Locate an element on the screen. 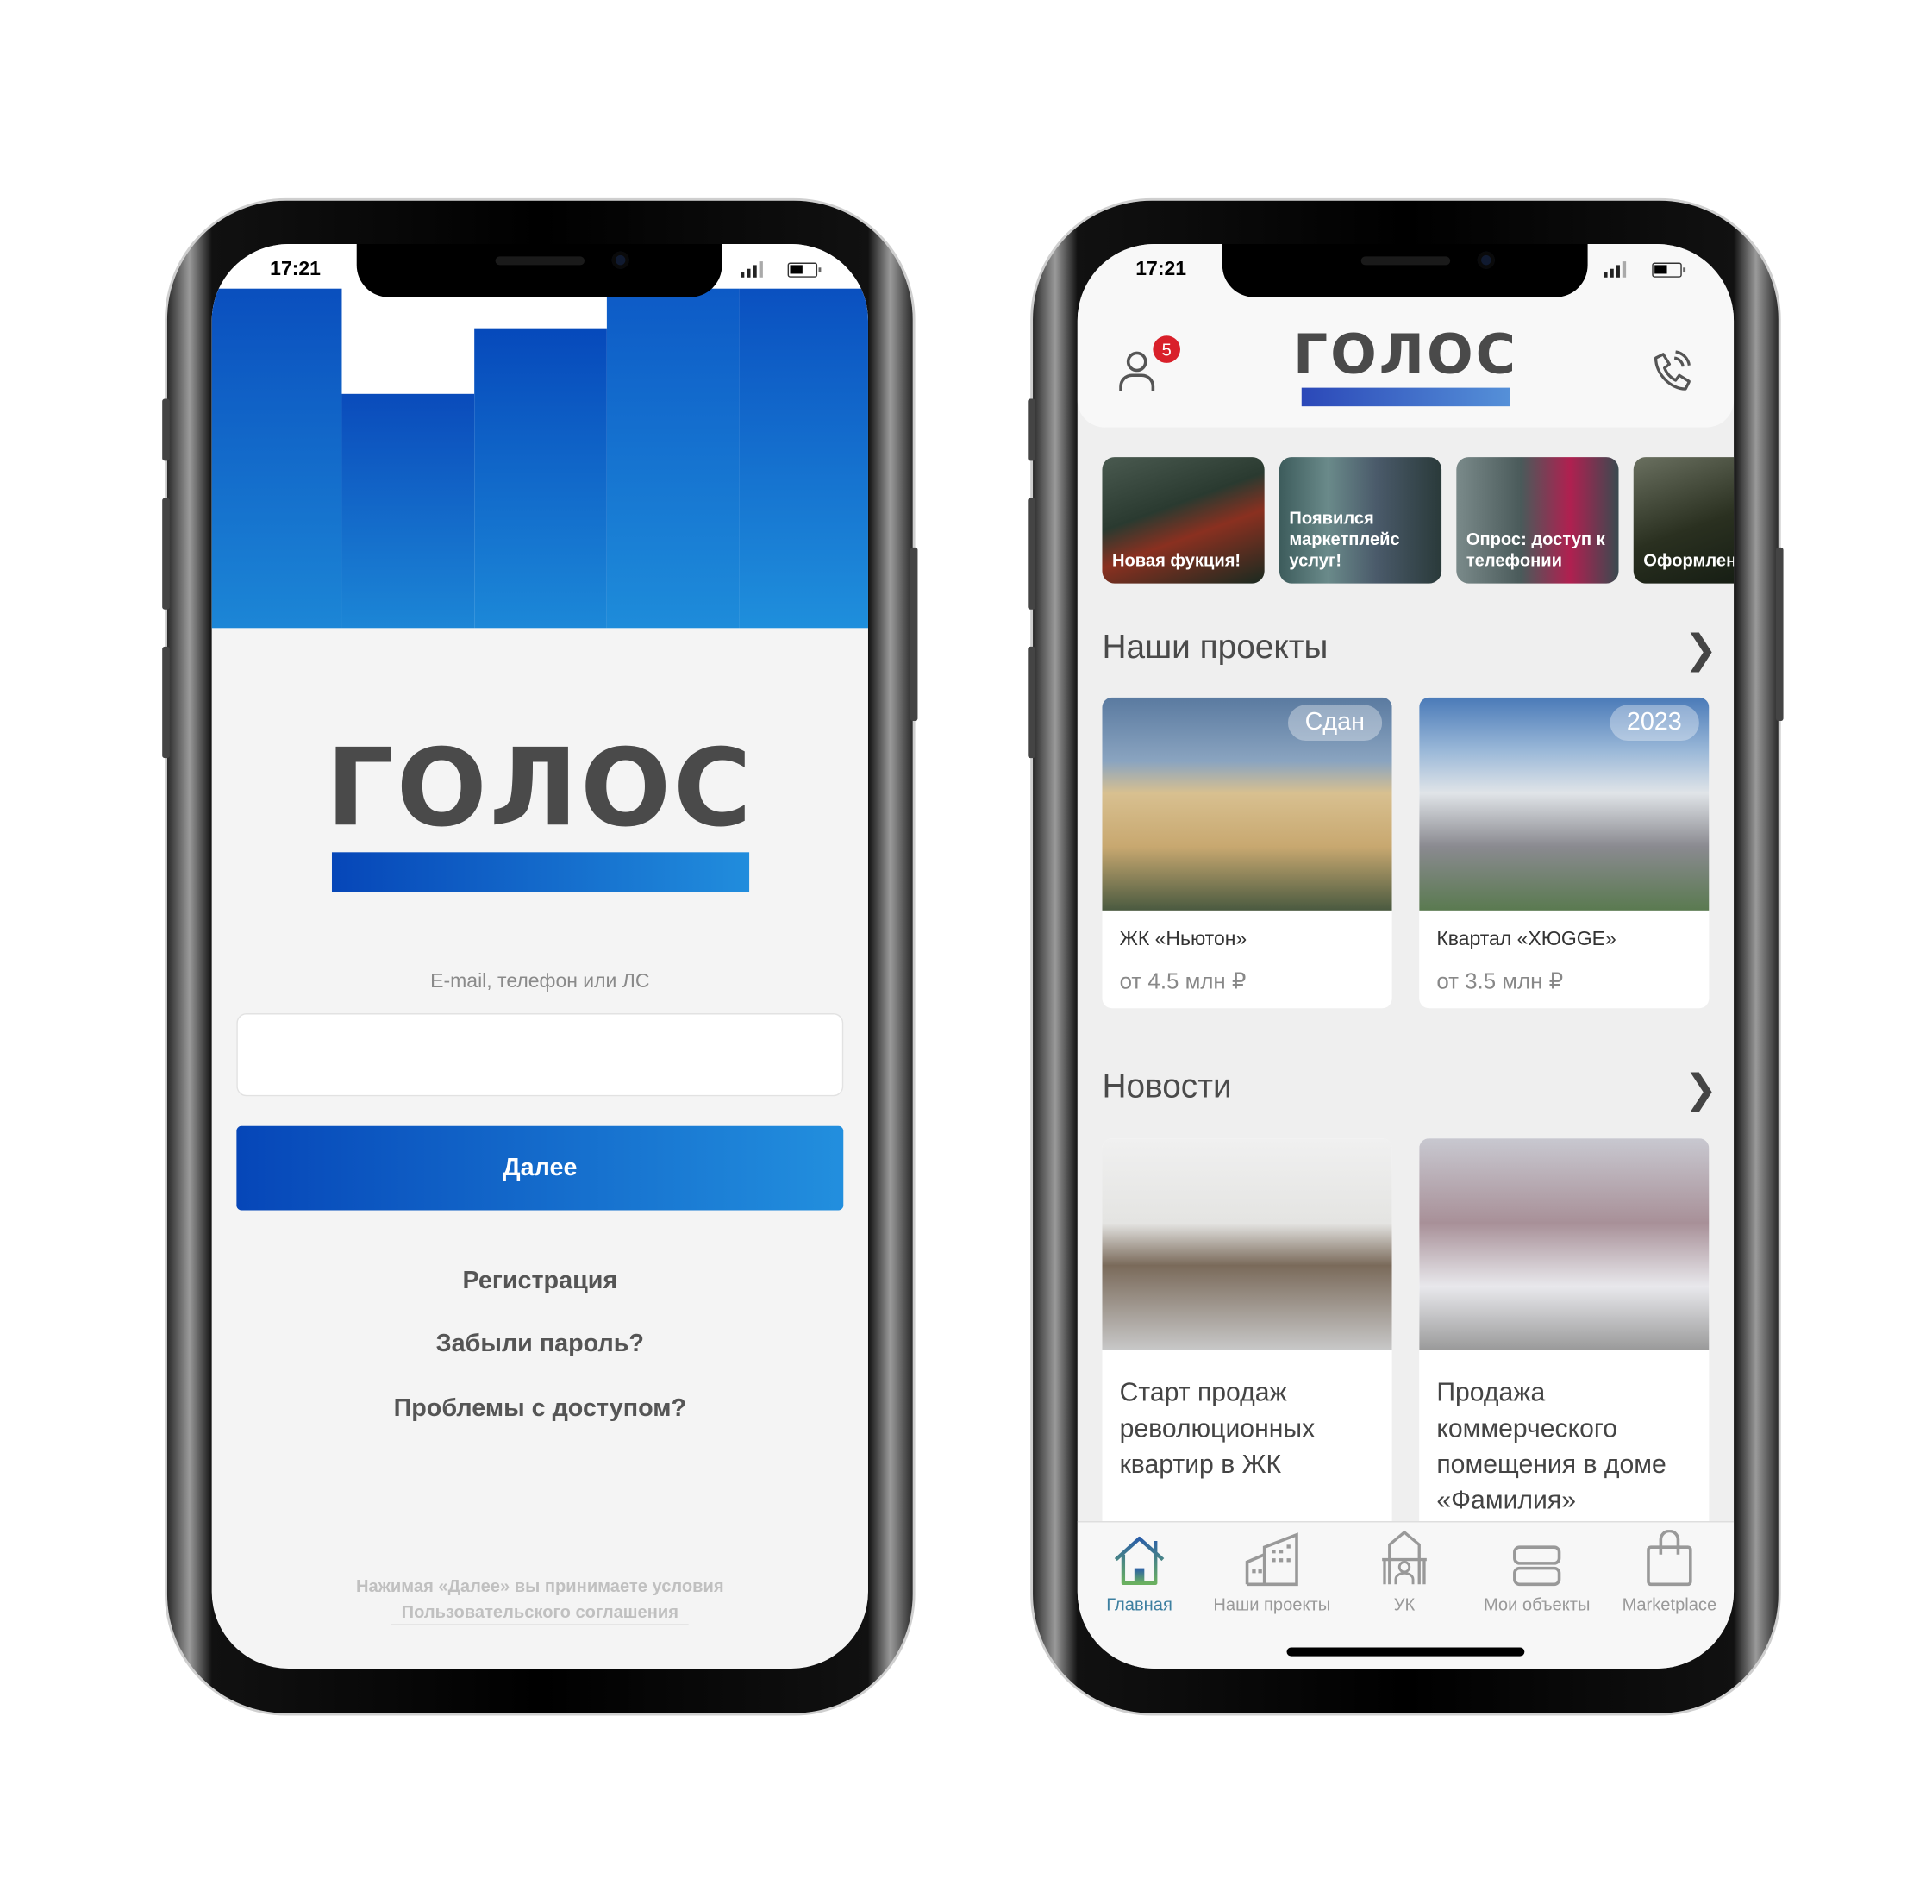  tab-label: Наши проекты is located at coordinates (1272, 1604).